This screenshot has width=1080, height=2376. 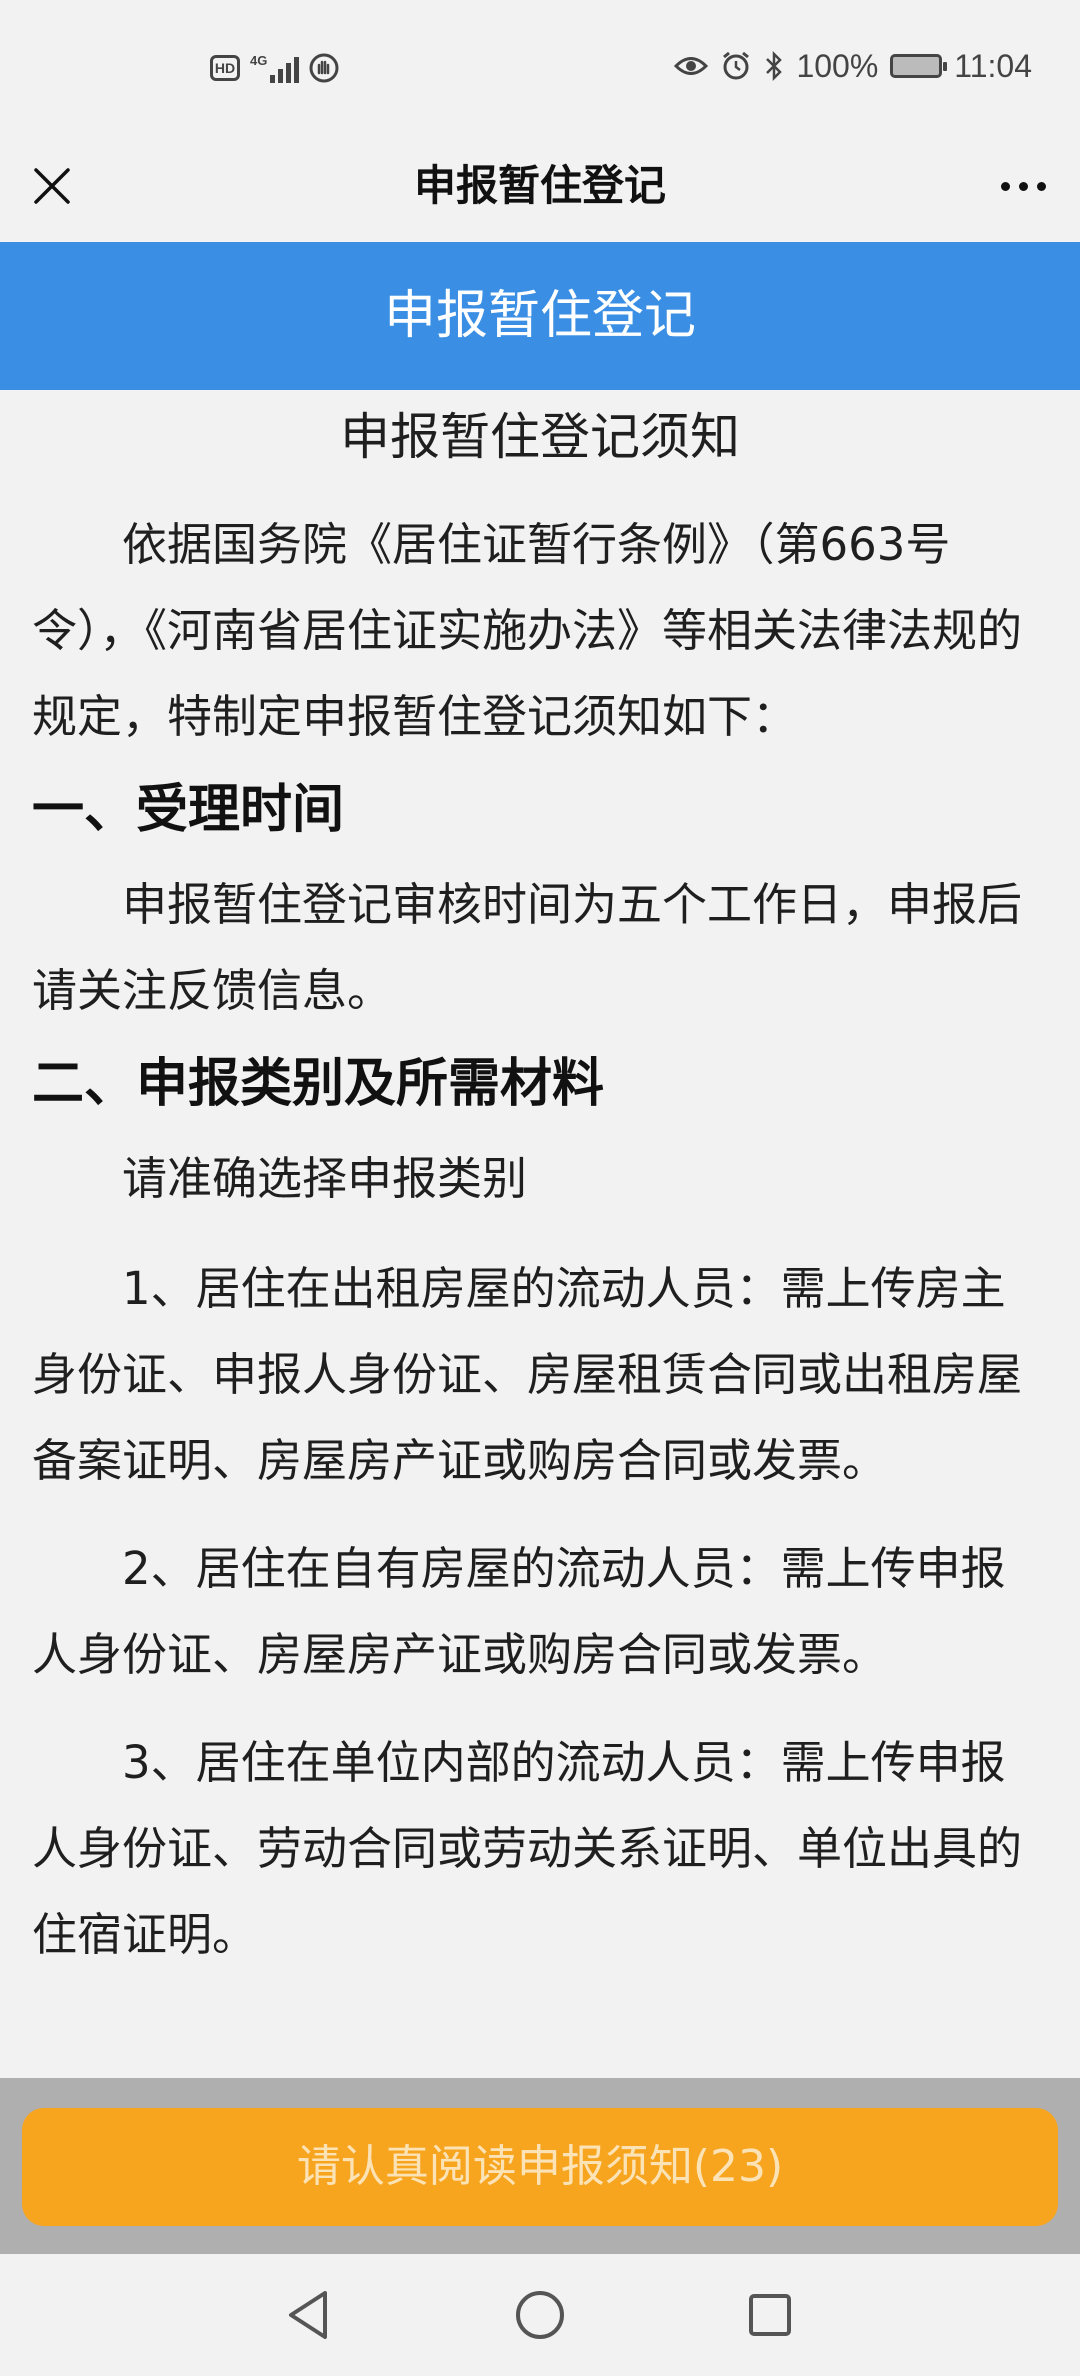 I want to click on signal-icon: 4G, so click(x=275, y=68).